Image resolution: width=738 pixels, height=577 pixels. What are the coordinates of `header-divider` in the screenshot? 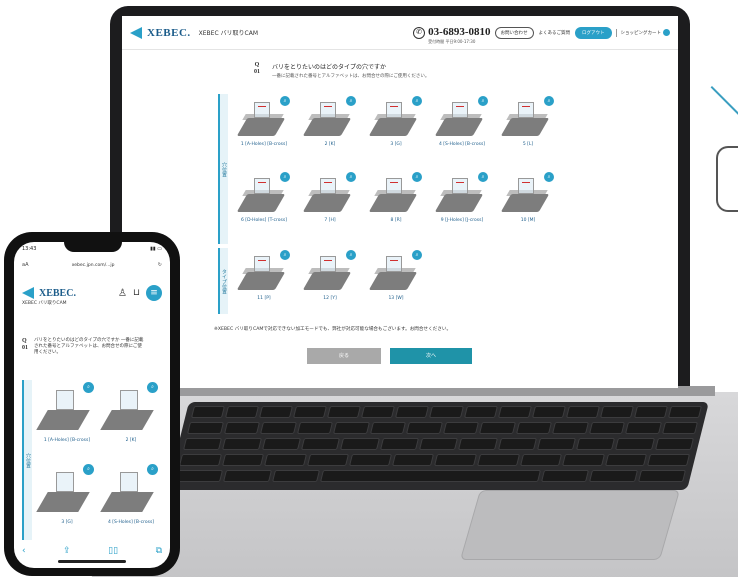 It's located at (616, 32).